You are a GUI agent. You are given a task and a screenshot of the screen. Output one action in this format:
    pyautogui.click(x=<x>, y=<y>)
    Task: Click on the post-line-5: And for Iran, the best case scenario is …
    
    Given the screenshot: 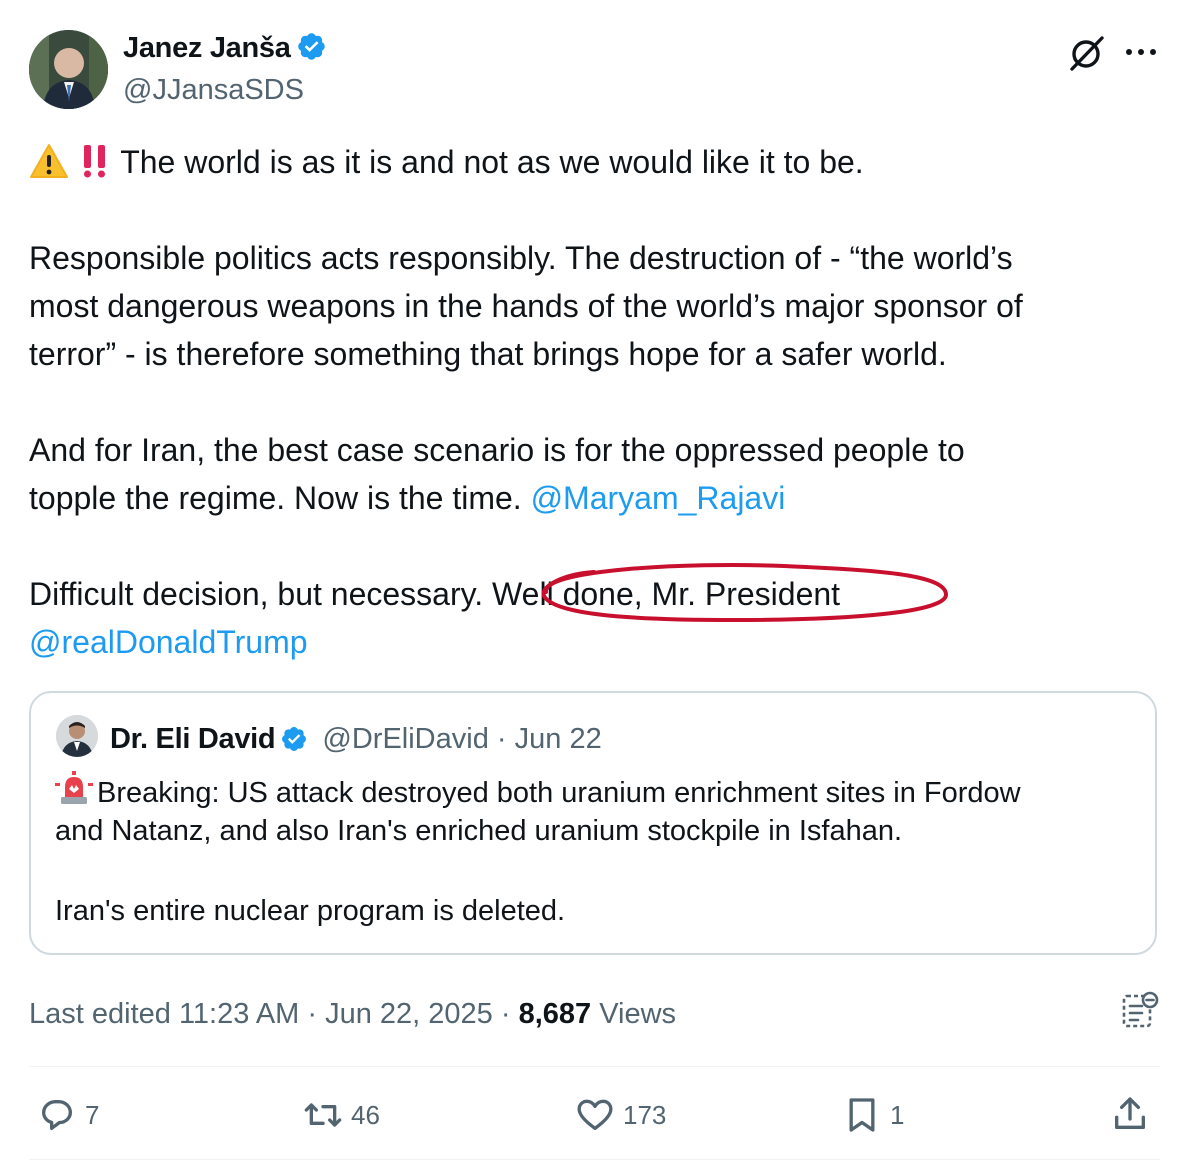 What is the action you would take?
    pyautogui.click(x=497, y=450)
    